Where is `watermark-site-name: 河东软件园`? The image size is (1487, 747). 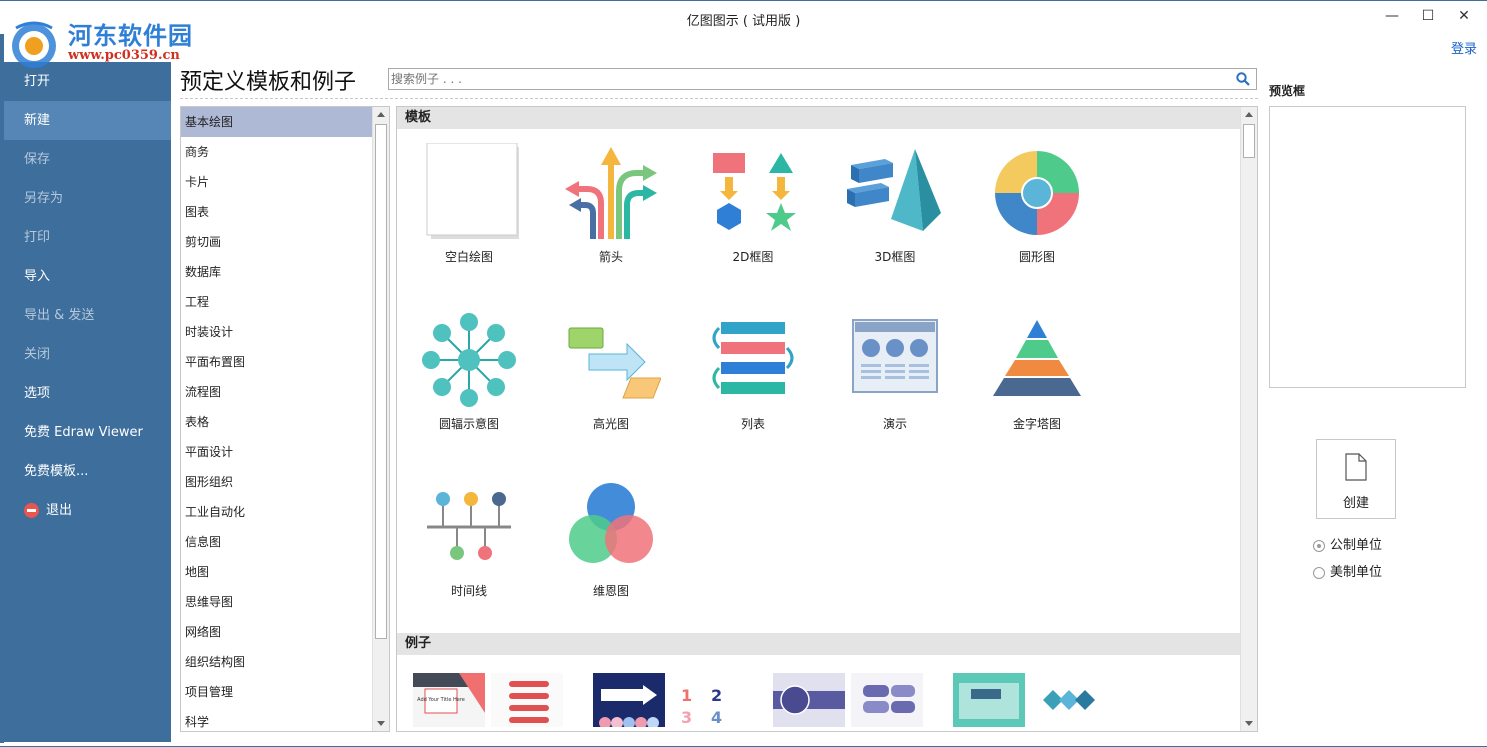
watermark-site-name: 河东软件园 is located at coordinates (130, 35).